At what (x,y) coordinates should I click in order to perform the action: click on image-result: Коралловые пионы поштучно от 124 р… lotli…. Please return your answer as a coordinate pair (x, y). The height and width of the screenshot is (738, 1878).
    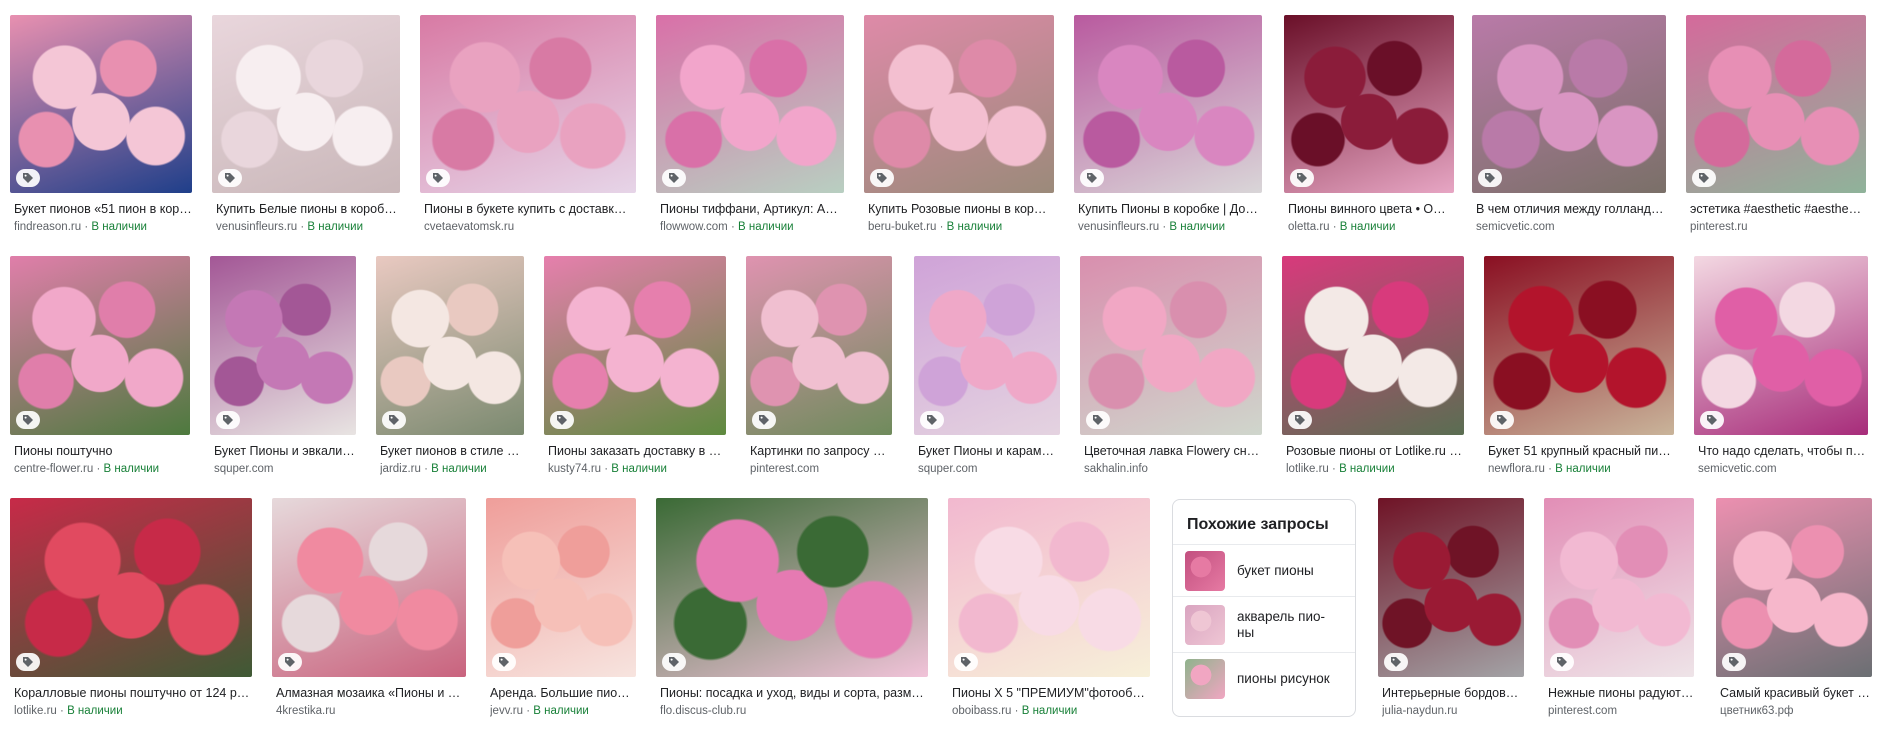
    Looking at the image, I should click on (131, 609).